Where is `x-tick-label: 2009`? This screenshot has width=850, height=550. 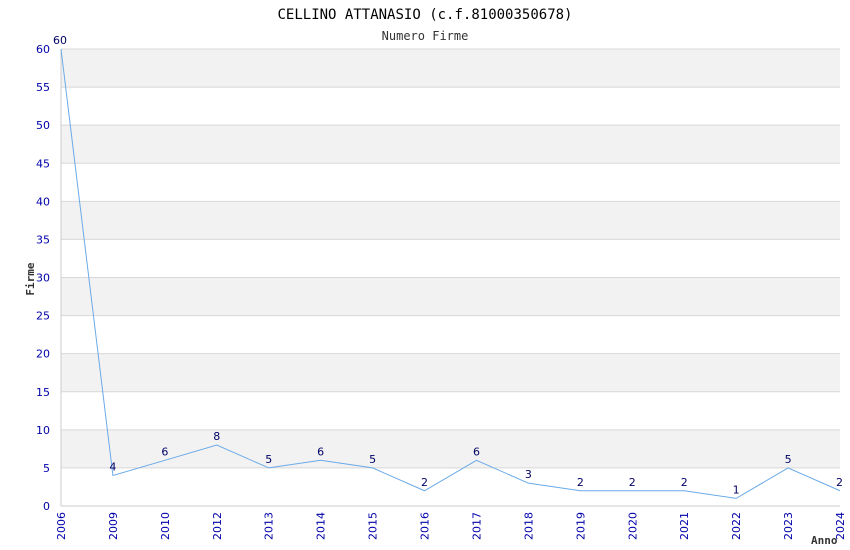
x-tick-label: 2009 is located at coordinates (113, 526).